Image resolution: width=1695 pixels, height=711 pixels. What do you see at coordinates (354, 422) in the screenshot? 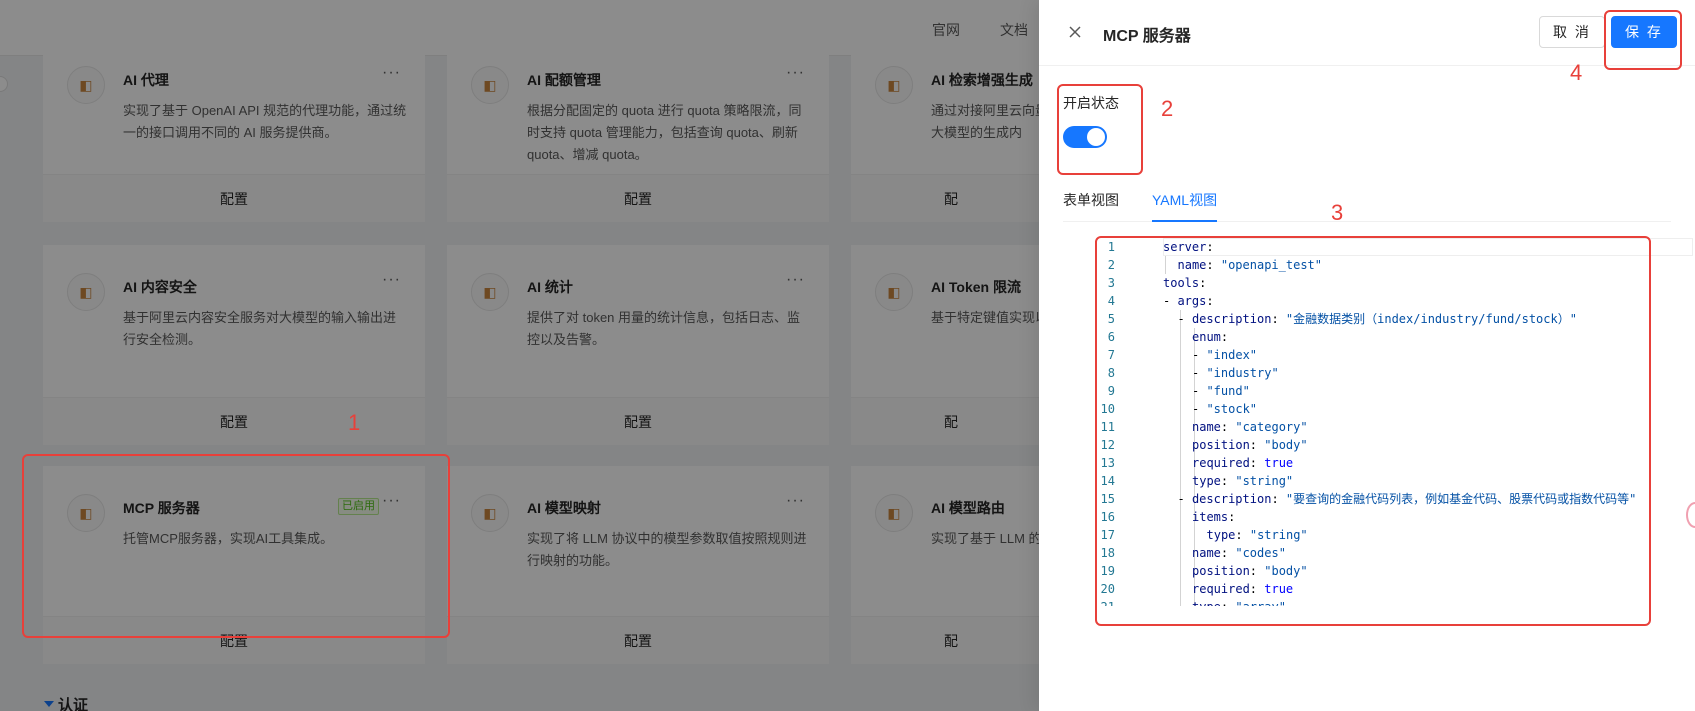
I see `annotation-number-1: 1` at bounding box center [354, 422].